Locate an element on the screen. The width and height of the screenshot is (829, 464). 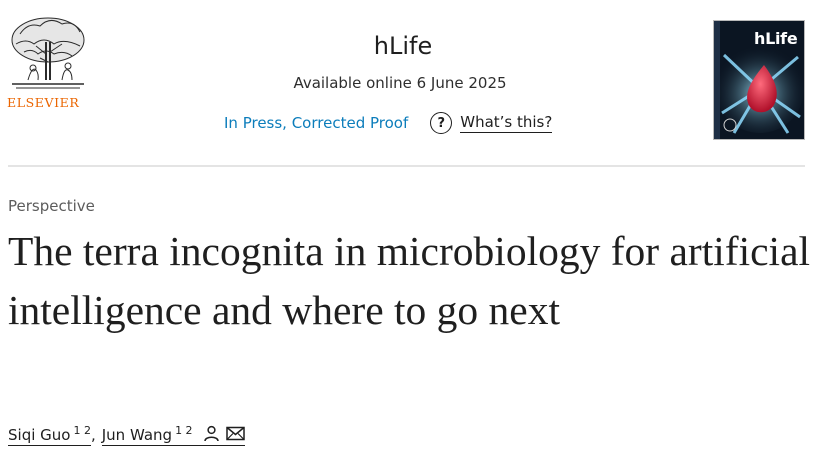
author-link: Jun Wang 1 2 is located at coordinates (173, 434).